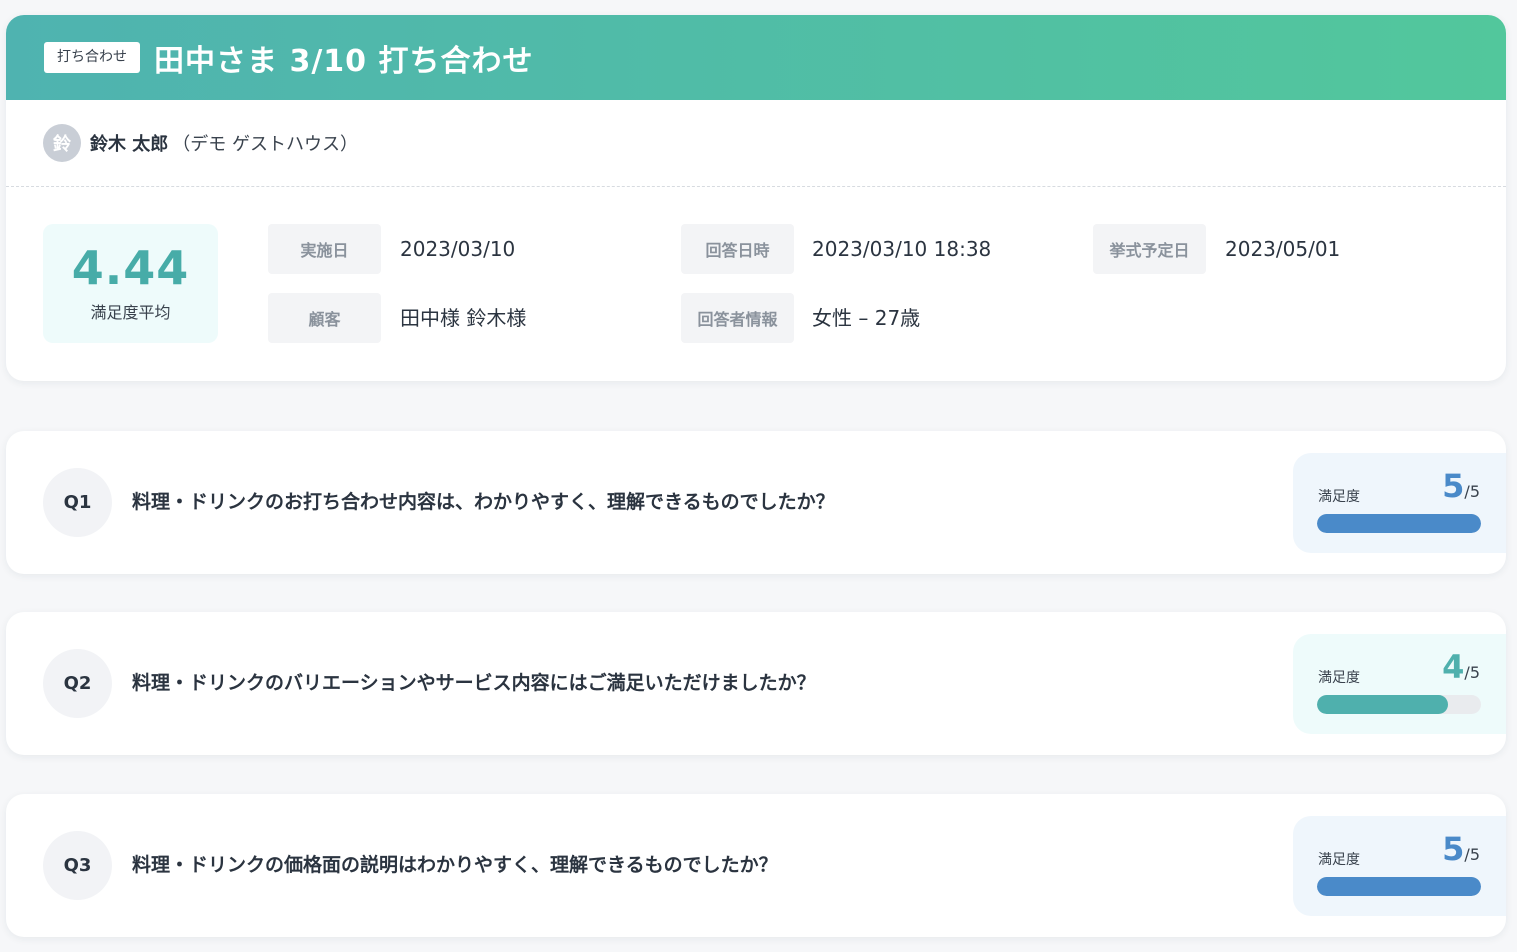 The height and width of the screenshot is (952, 1517). I want to click on question-text: 料理・ドリンクのお打ち合わせ内容は、わかりやすく、理解できるものでしたか？, so click(483, 502).